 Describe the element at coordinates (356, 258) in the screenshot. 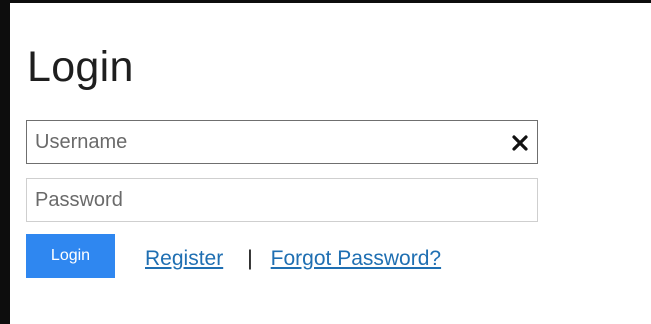

I see `forgot-password-link: Forgot Password?` at that location.